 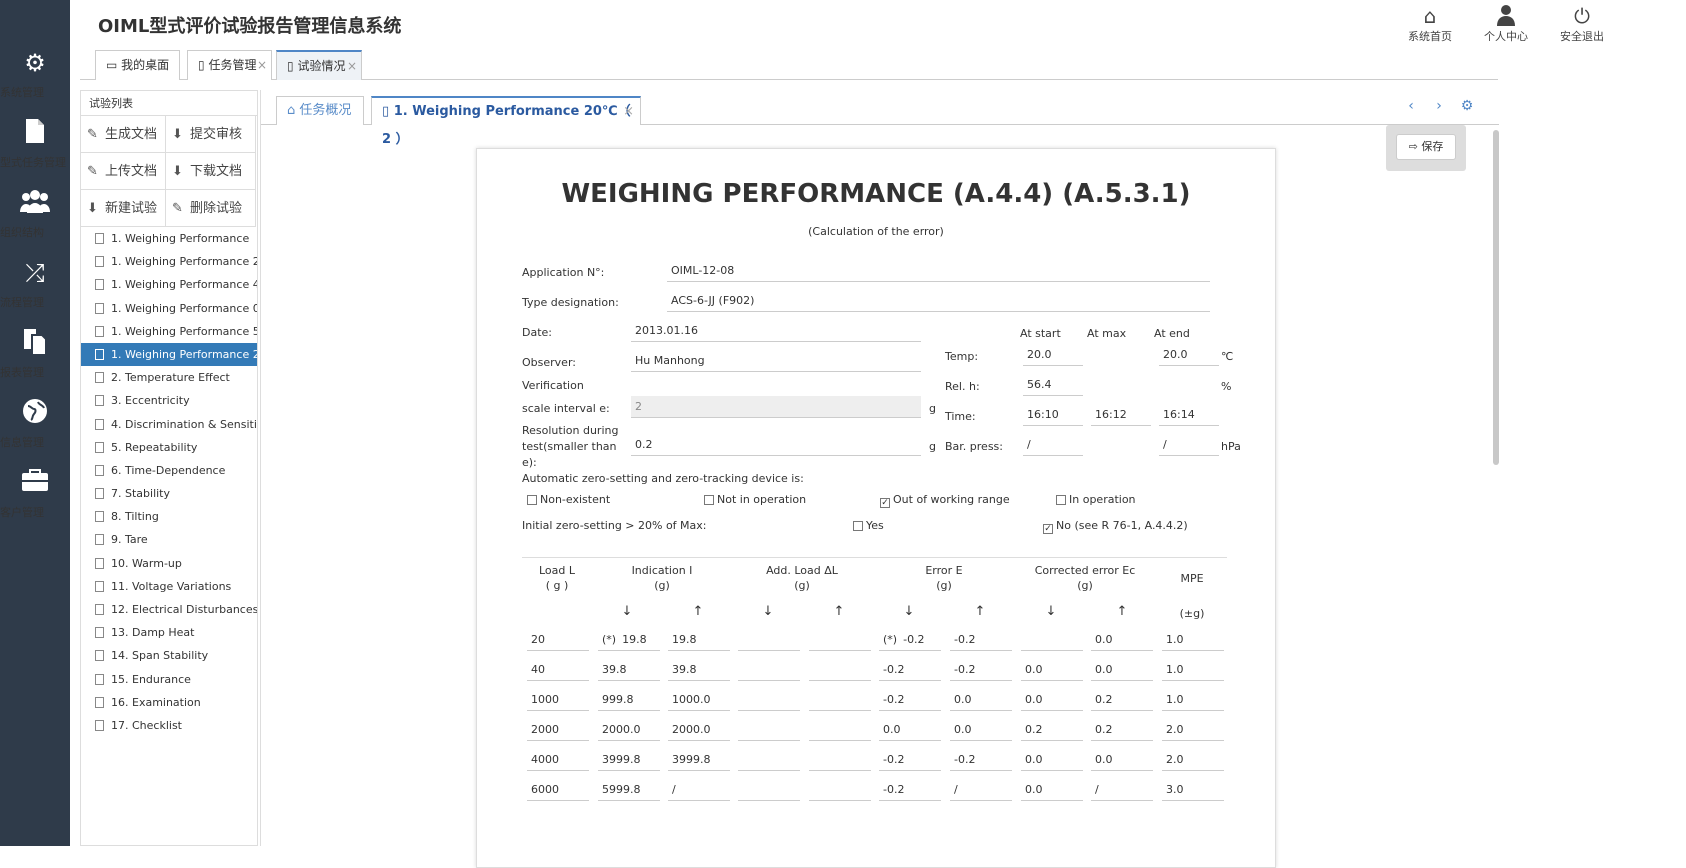 What do you see at coordinates (1053, 445) in the screenshot?
I see `bar-start-field: /` at bounding box center [1053, 445].